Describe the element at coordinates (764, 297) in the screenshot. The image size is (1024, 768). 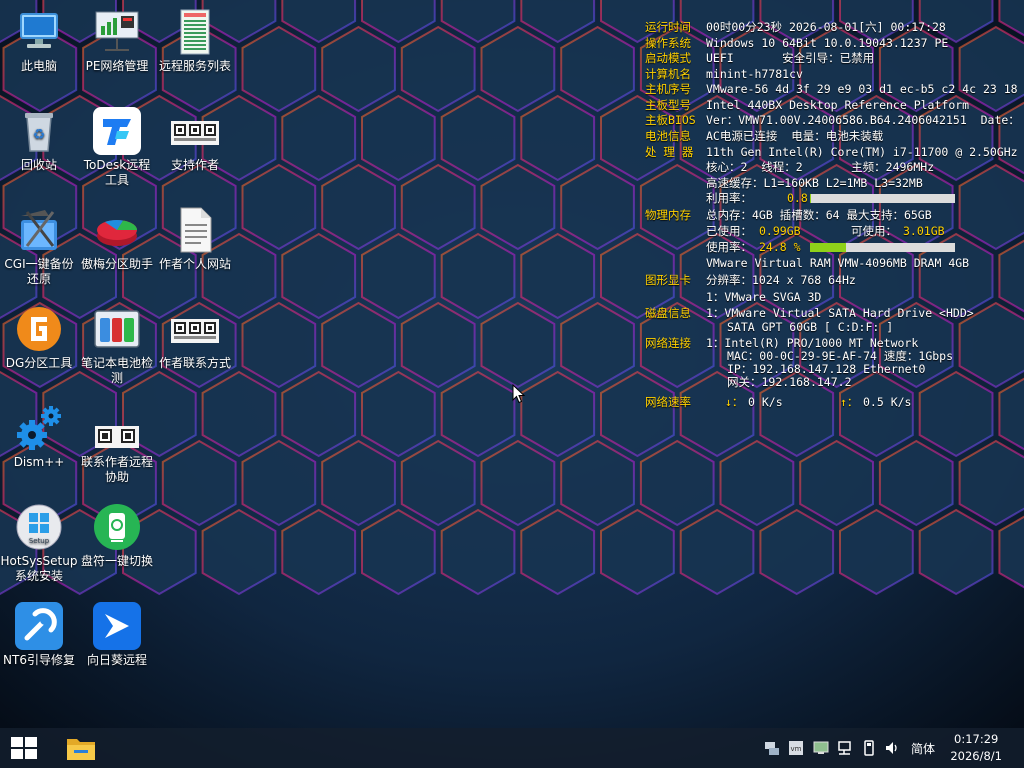
I see `gpu-name-value: 1：VMware SVGA 3D` at that location.